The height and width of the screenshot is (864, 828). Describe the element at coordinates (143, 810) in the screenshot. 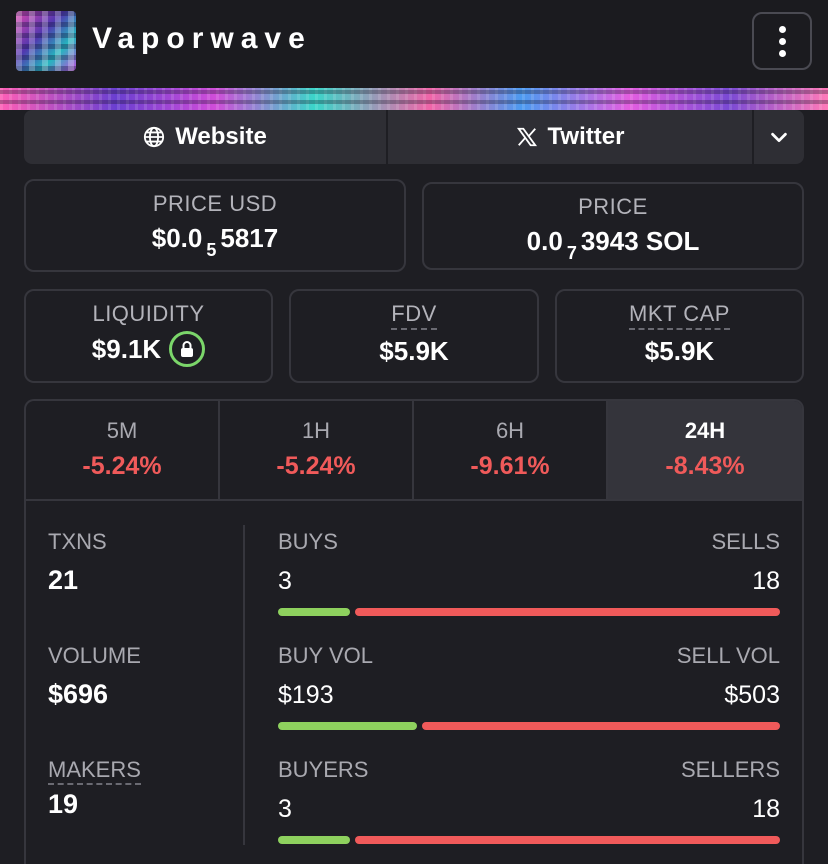

I see `makers-stat: MAKERS 19` at that location.